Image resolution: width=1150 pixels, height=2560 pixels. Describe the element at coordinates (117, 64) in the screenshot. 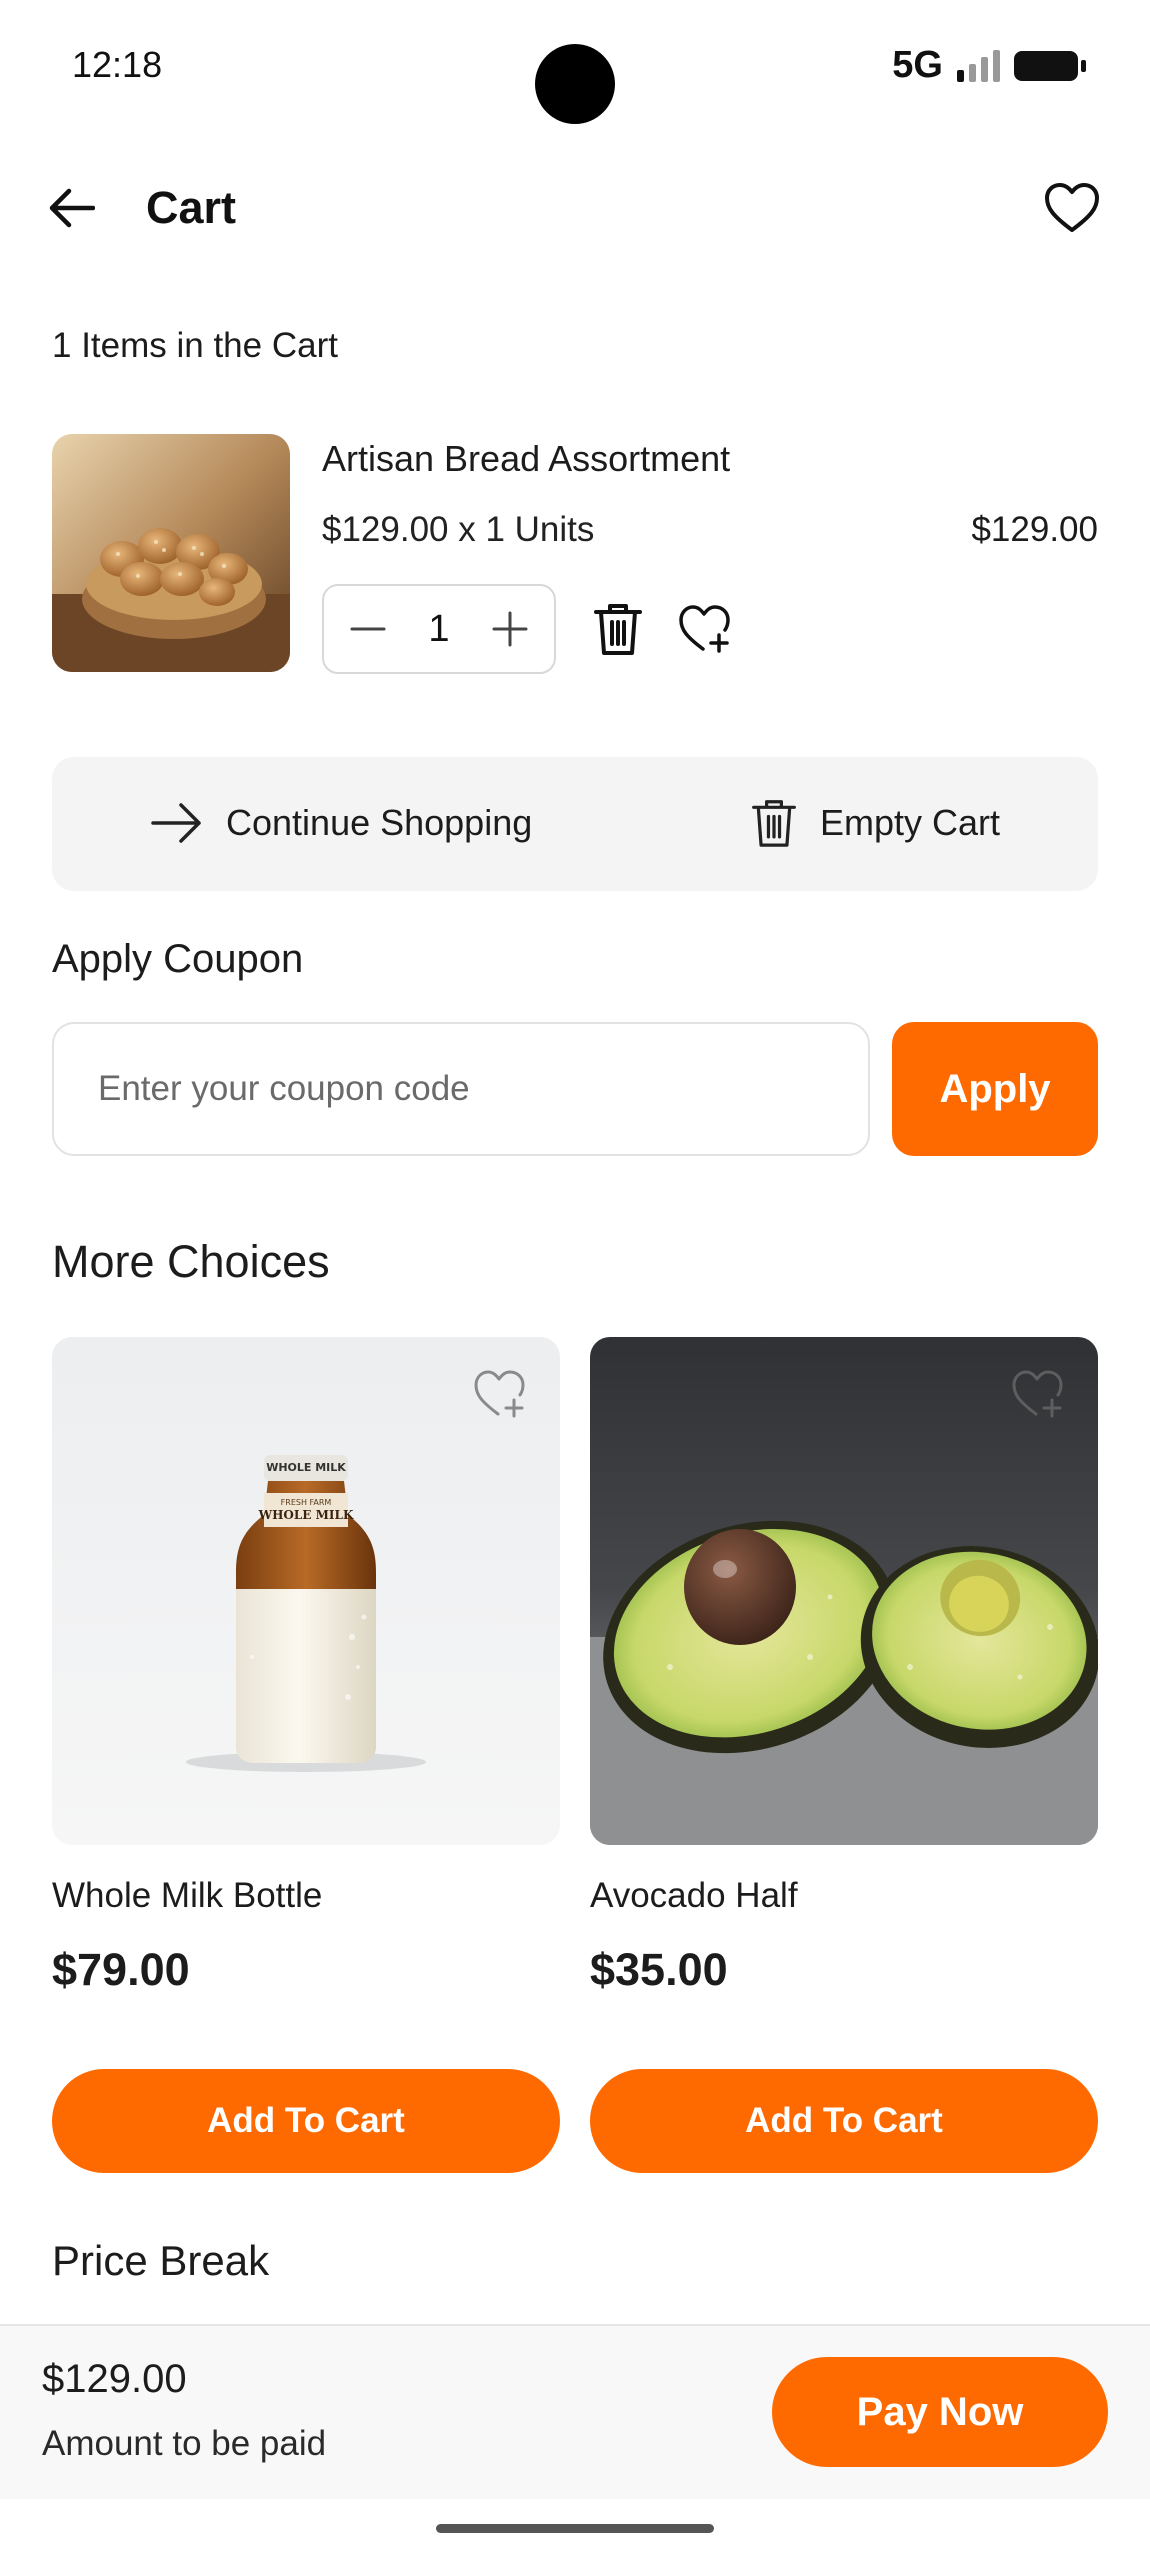

I see `status-time: 12:18` at that location.